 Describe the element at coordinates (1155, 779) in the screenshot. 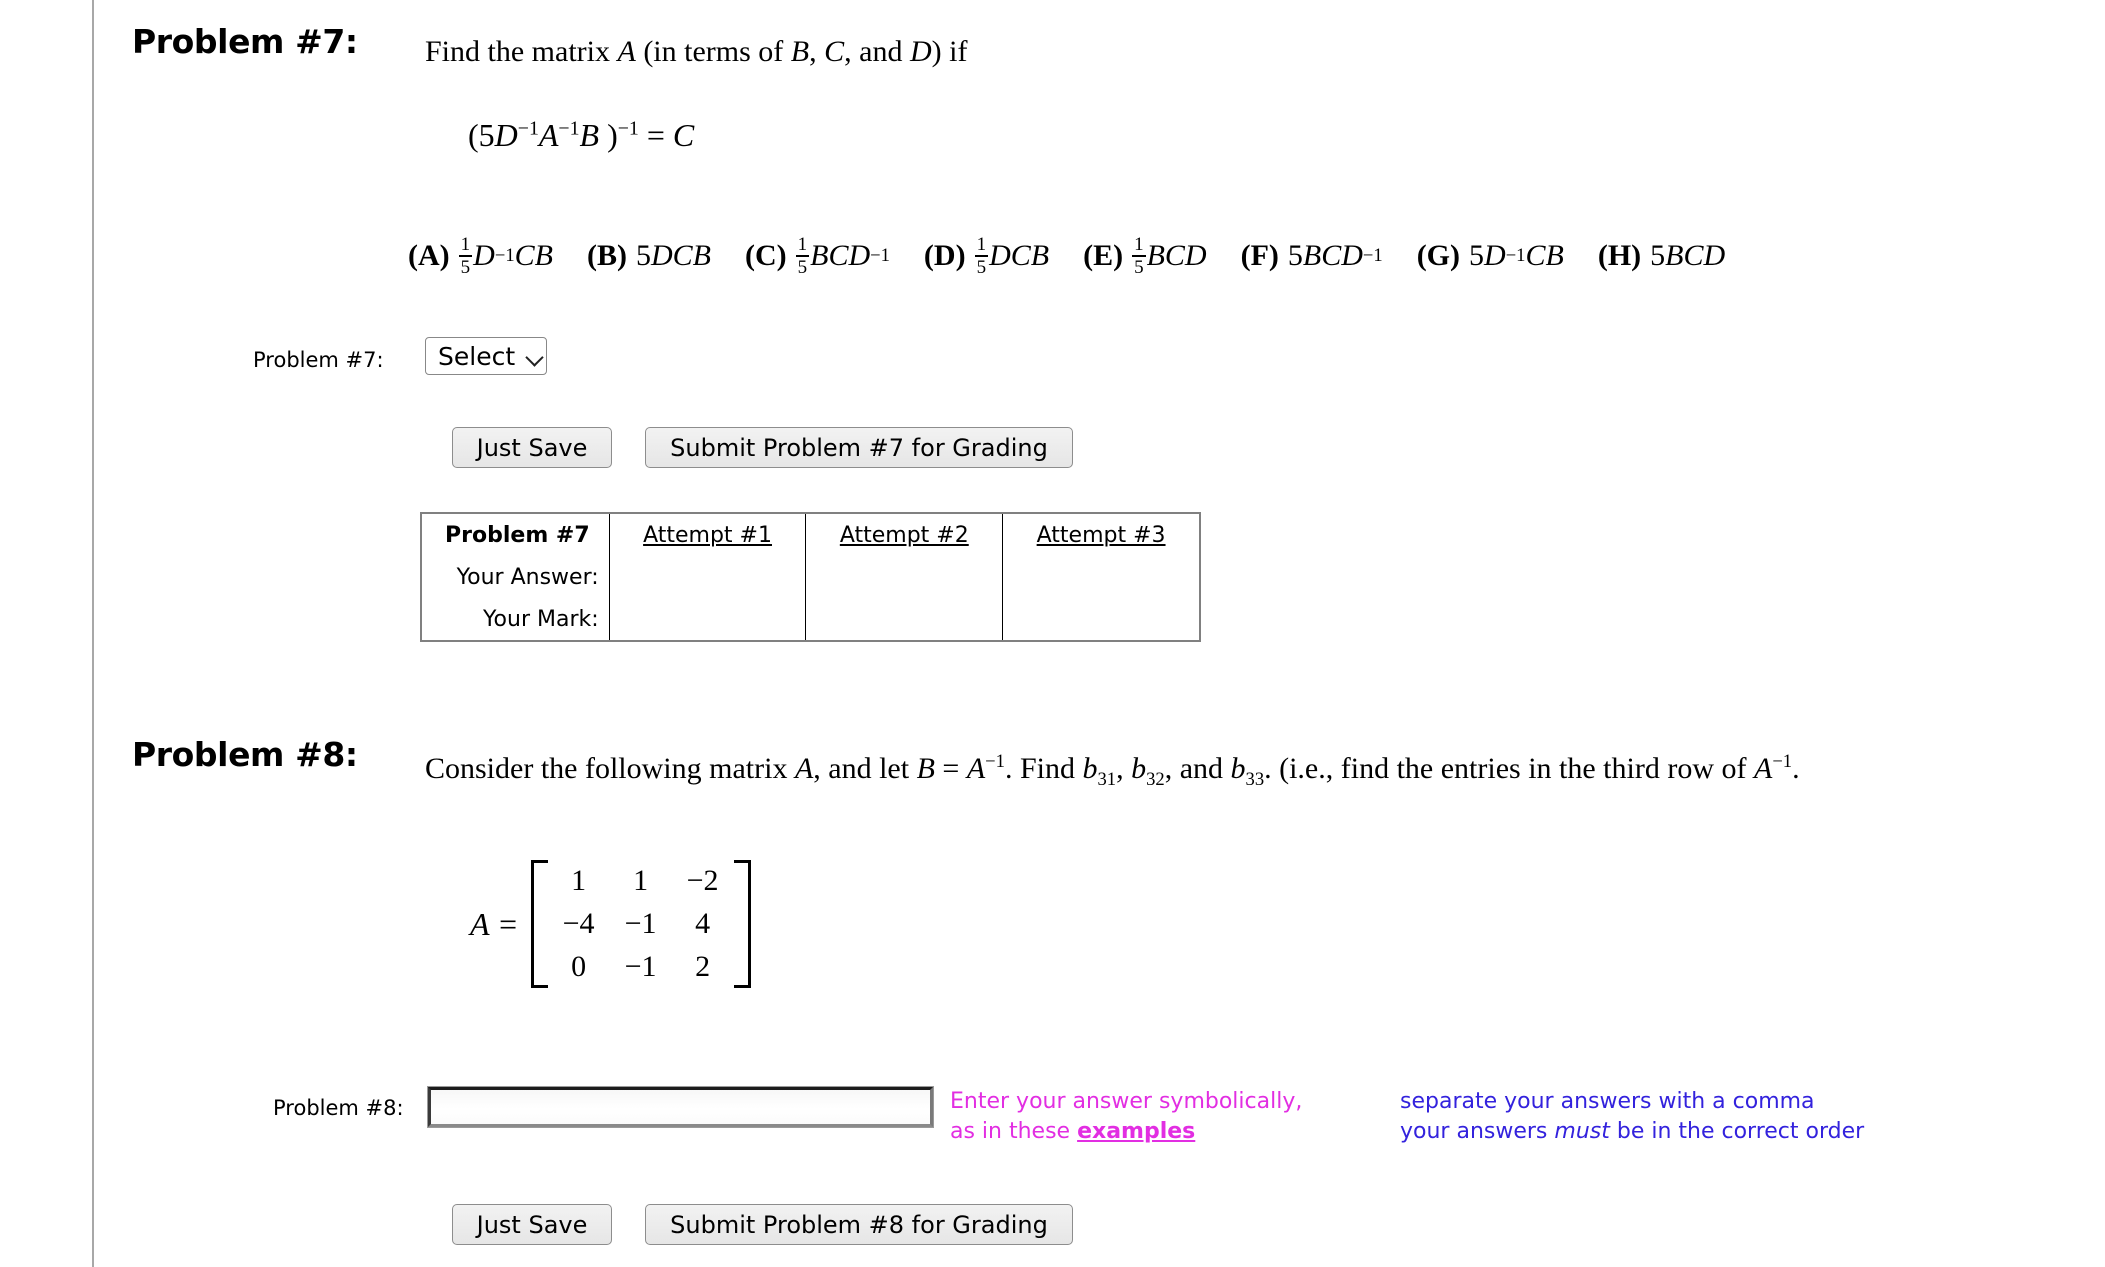

I see `problem-8-b32-subscript: 32` at that location.